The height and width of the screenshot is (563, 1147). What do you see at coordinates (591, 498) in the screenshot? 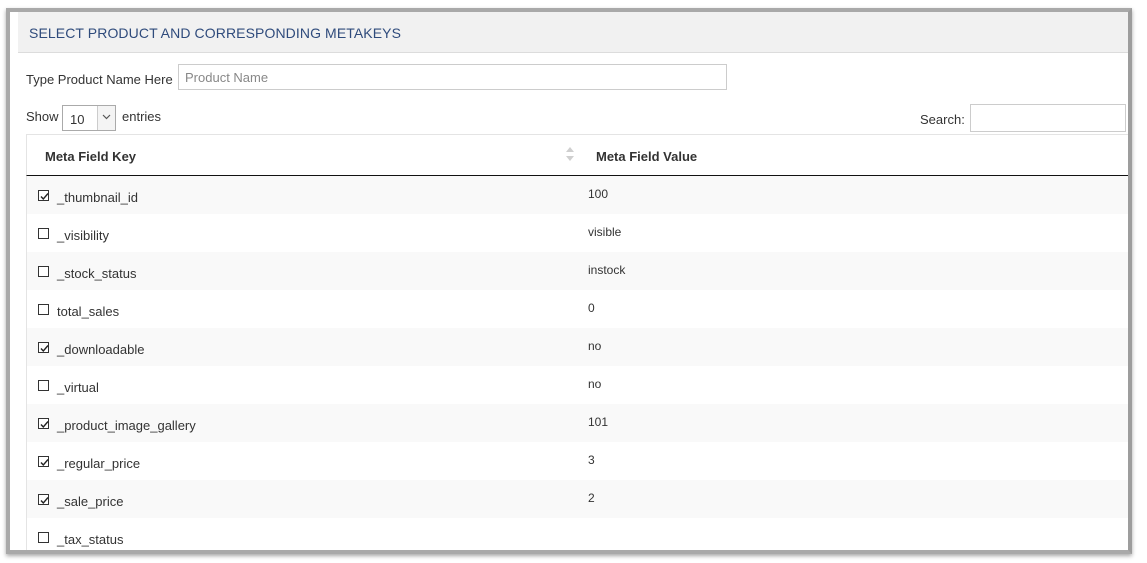
I see `meta-field-value: 2` at bounding box center [591, 498].